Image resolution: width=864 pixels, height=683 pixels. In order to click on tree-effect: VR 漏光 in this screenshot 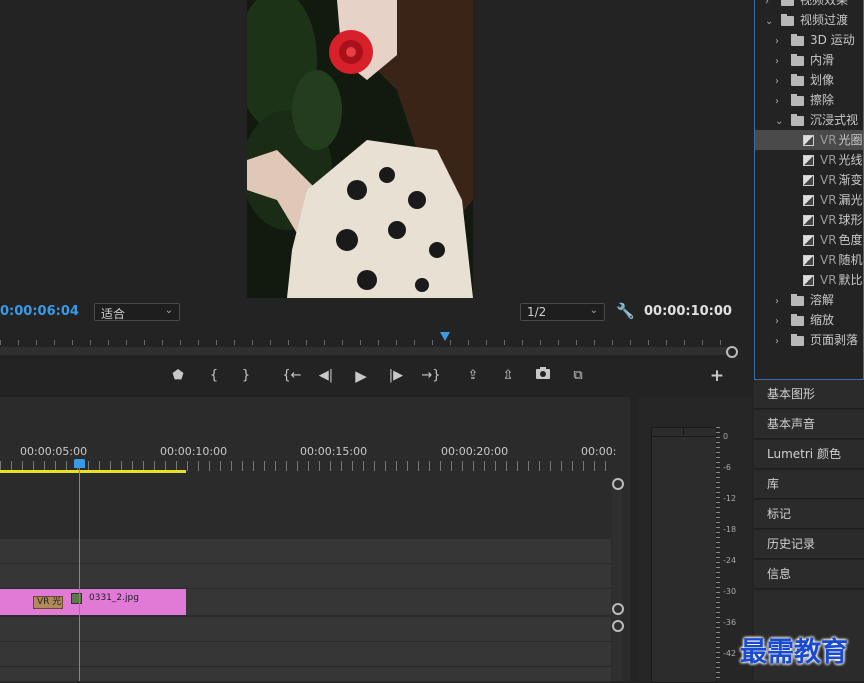, I will do `click(809, 200)`.